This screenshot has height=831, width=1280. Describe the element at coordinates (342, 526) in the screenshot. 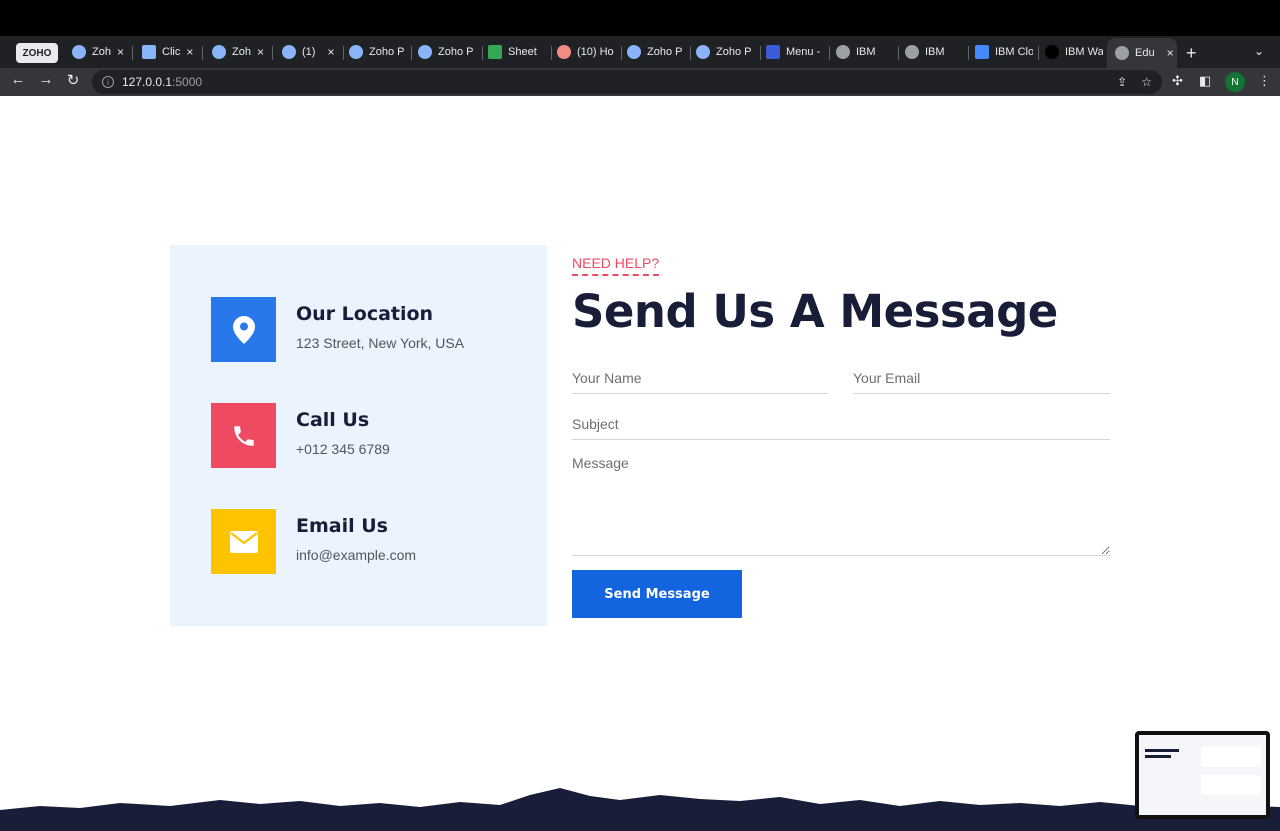

I see `email-title: Email Us` at that location.